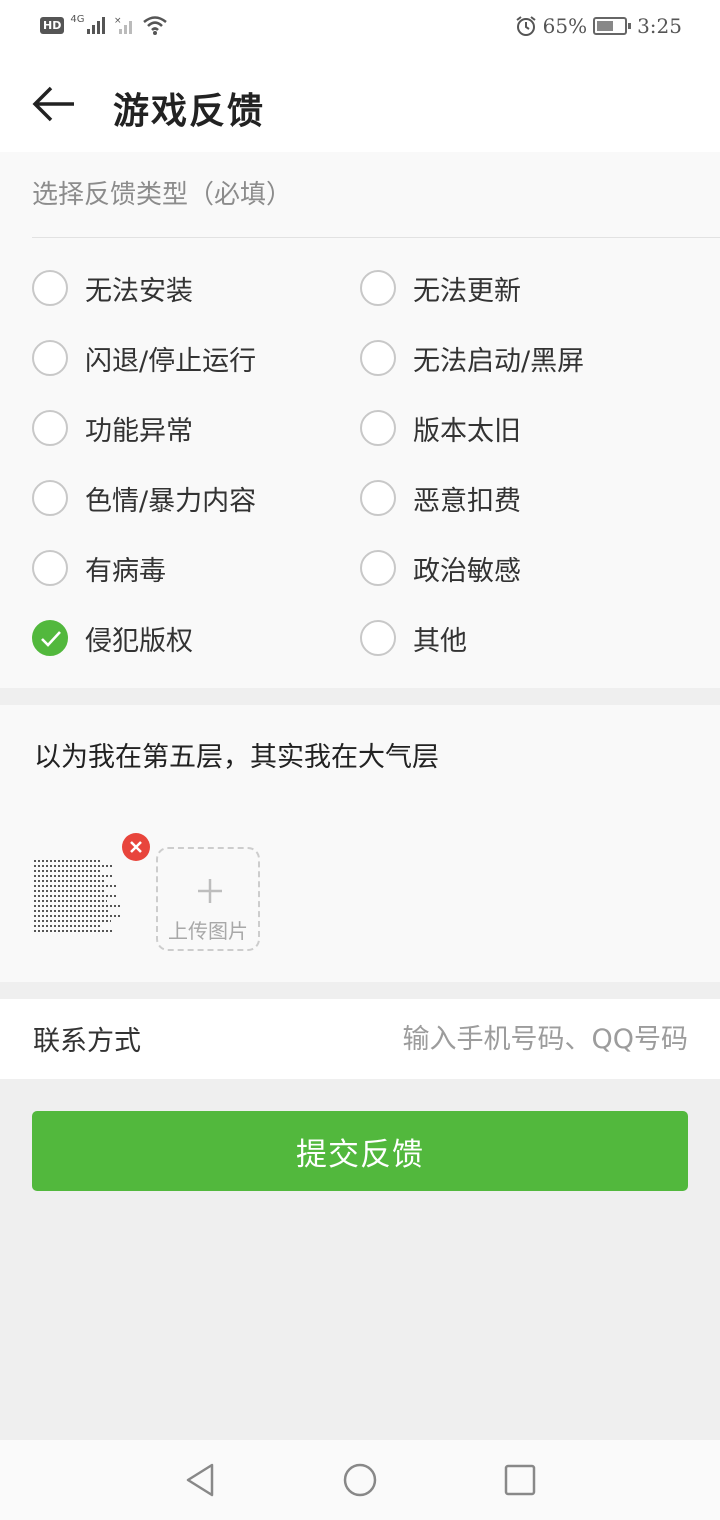 This screenshot has width=720, height=1520. What do you see at coordinates (87, 1041) in the screenshot?
I see `contact-label: 联系方式` at bounding box center [87, 1041].